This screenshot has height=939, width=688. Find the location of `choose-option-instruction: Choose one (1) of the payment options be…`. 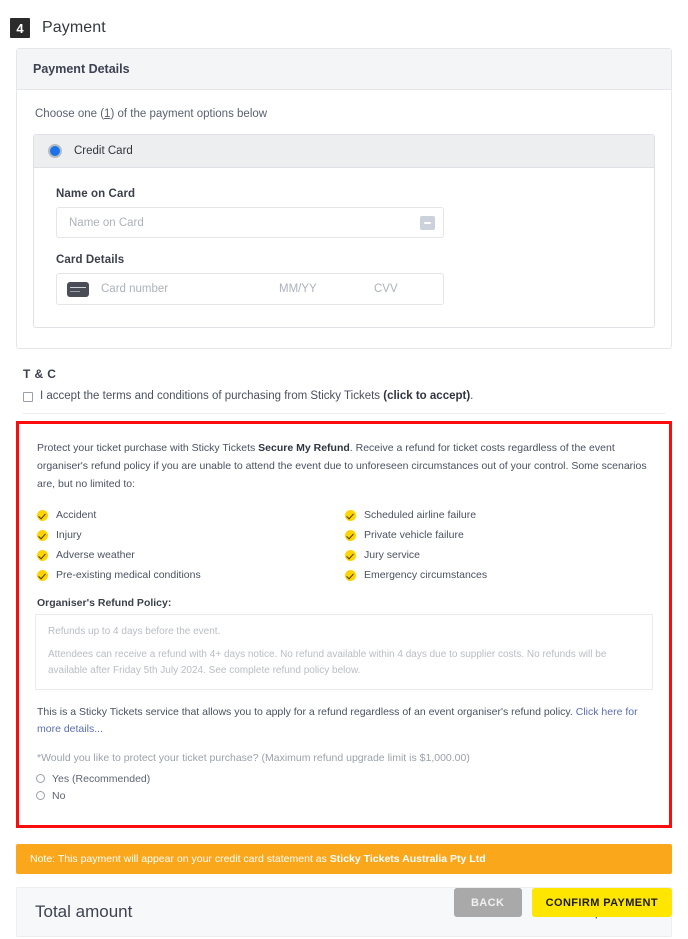

choose-option-instruction: Choose one (1) of the payment options be… is located at coordinates (345, 114).